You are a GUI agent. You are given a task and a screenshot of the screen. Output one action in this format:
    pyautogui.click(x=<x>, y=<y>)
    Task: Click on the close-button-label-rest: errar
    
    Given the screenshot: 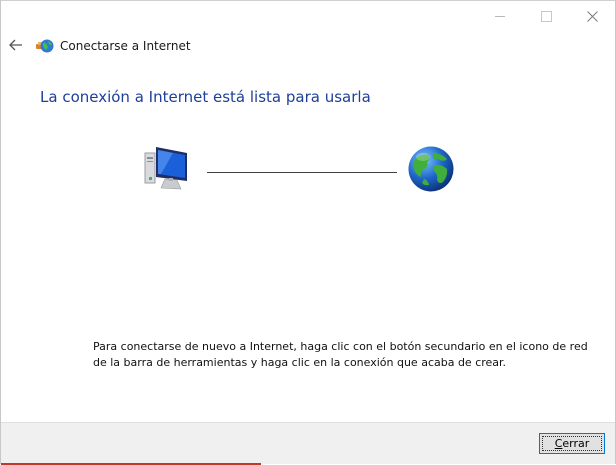 What is the action you would take?
    pyautogui.click(x=576, y=443)
    